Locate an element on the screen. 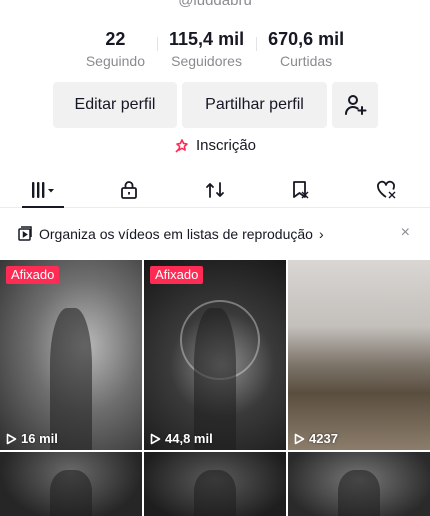 This screenshot has height=516, width=430. view-count-value: 4237 is located at coordinates (323, 438).